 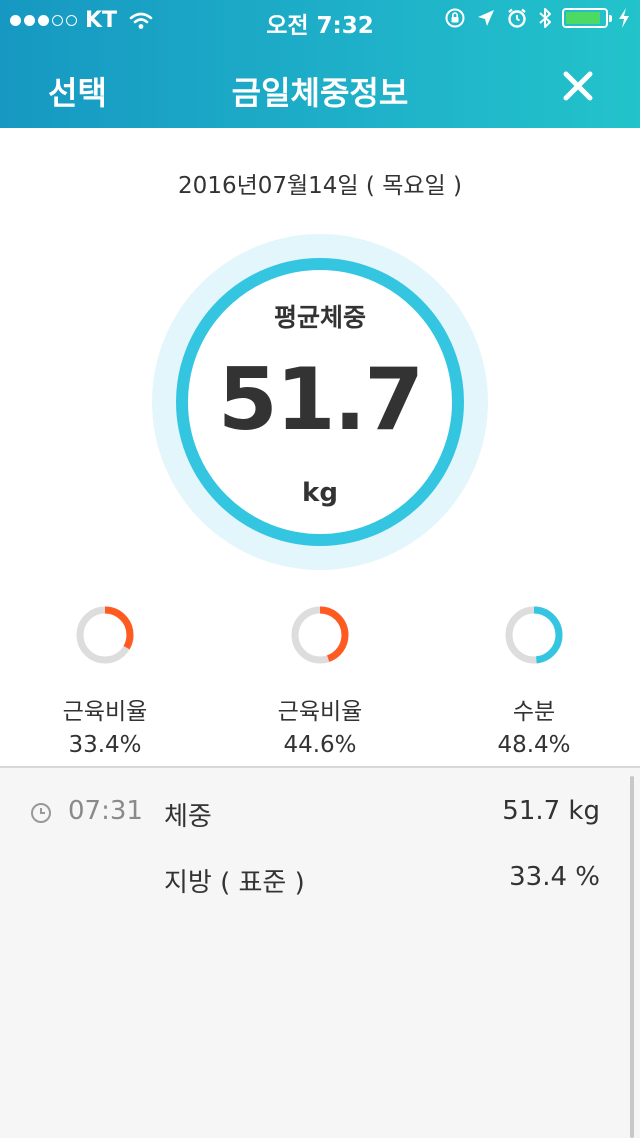 What do you see at coordinates (486, 18) in the screenshot?
I see `location-arrow-icon` at bounding box center [486, 18].